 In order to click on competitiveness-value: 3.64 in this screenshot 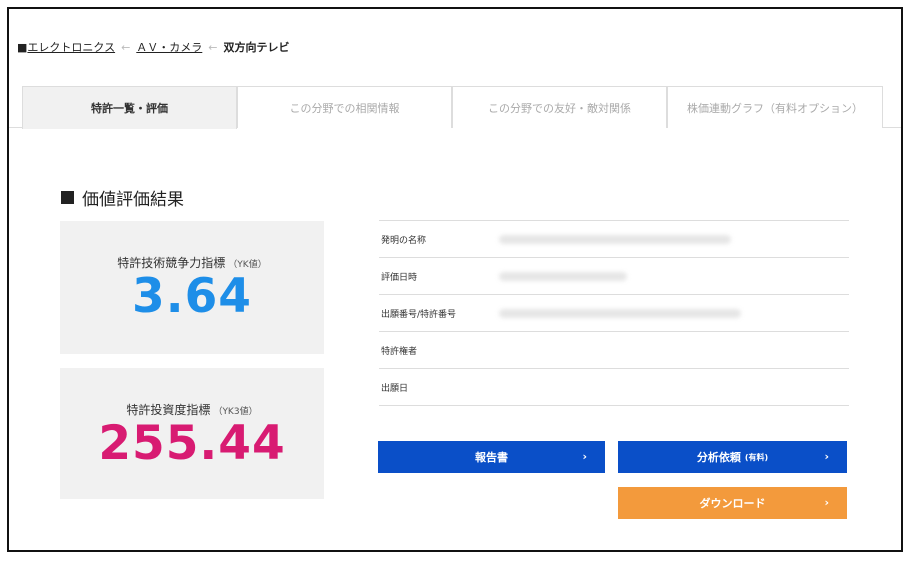, I will do `click(192, 296)`.